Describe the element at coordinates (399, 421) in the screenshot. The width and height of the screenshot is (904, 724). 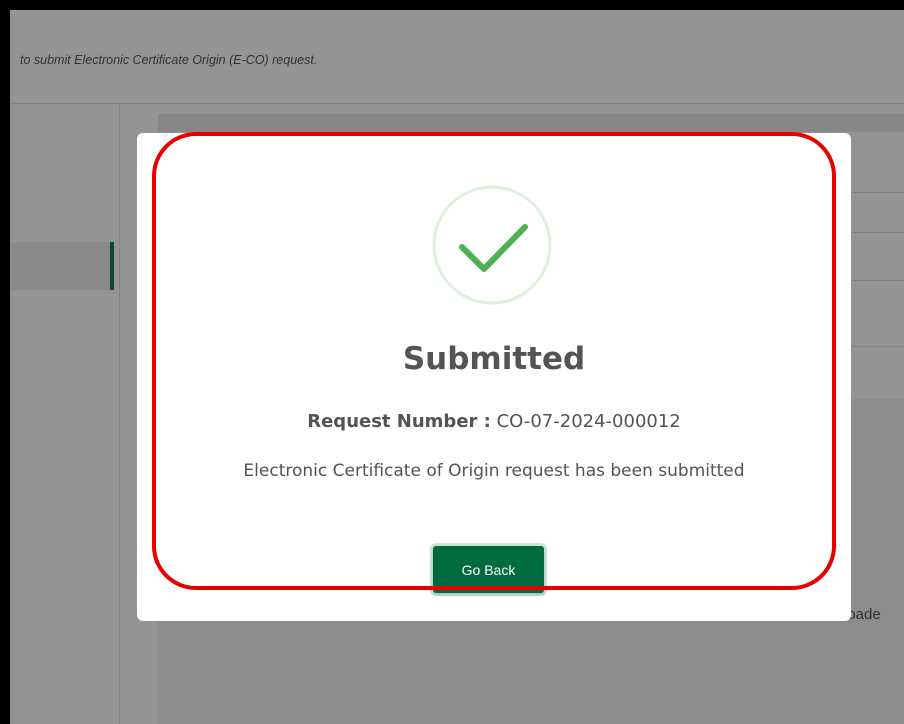
I see `request-number-label: Request Number :` at that location.